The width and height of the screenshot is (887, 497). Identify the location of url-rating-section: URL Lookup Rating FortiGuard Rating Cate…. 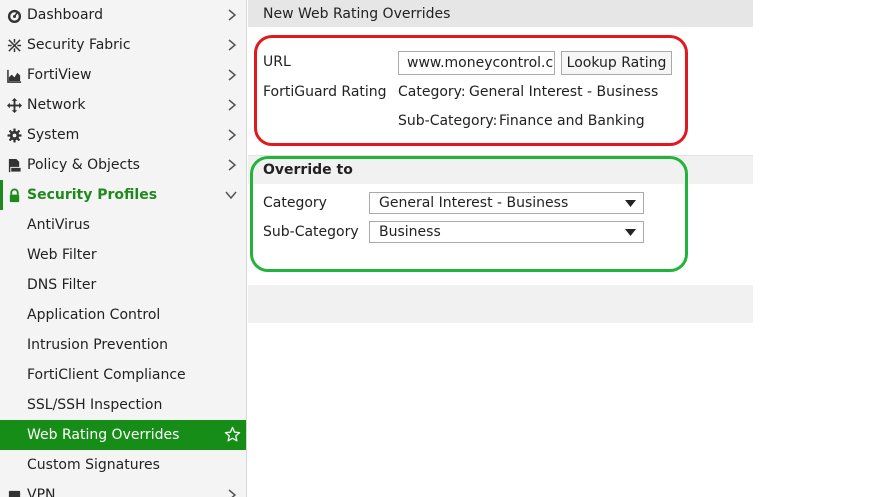
(500, 91).